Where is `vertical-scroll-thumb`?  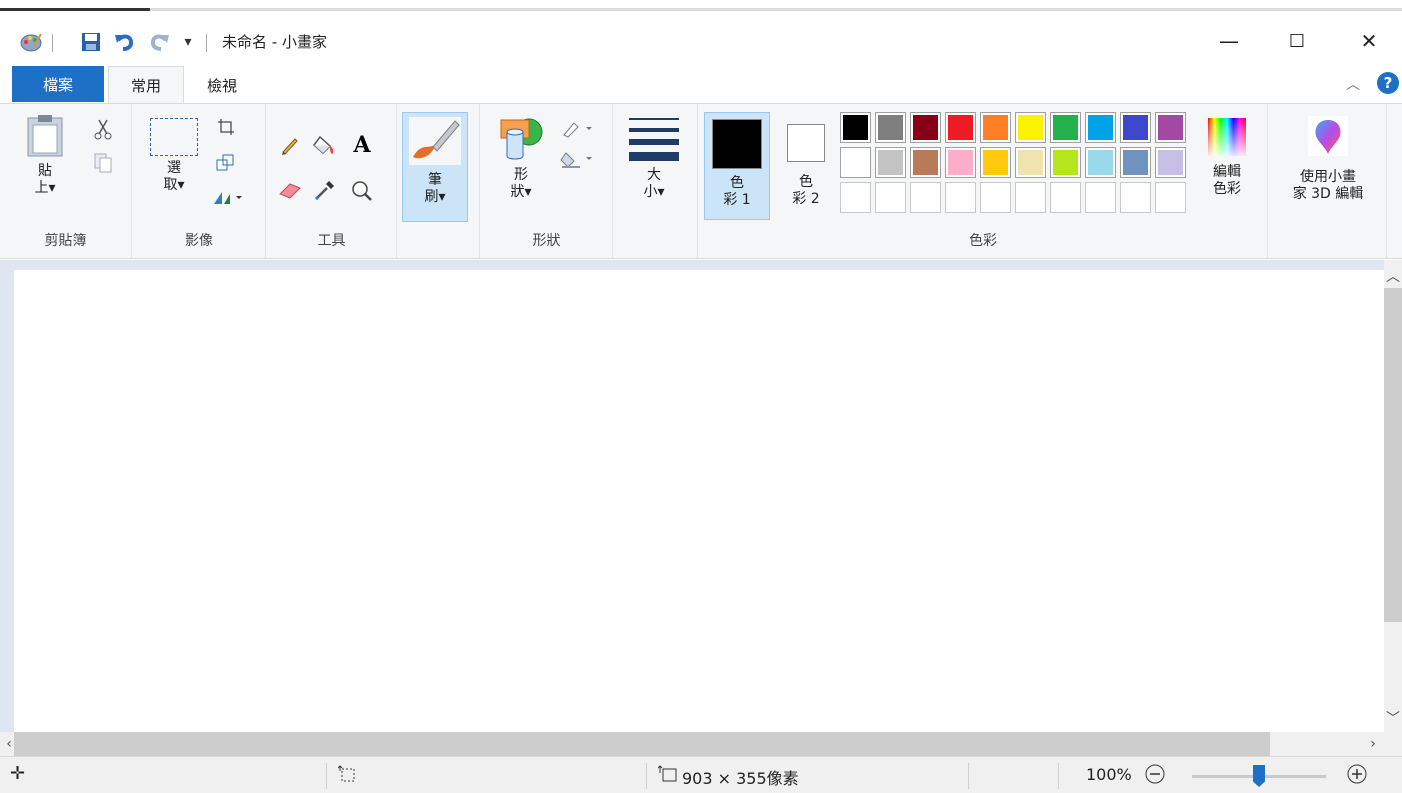
vertical-scroll-thumb is located at coordinates (1393, 455).